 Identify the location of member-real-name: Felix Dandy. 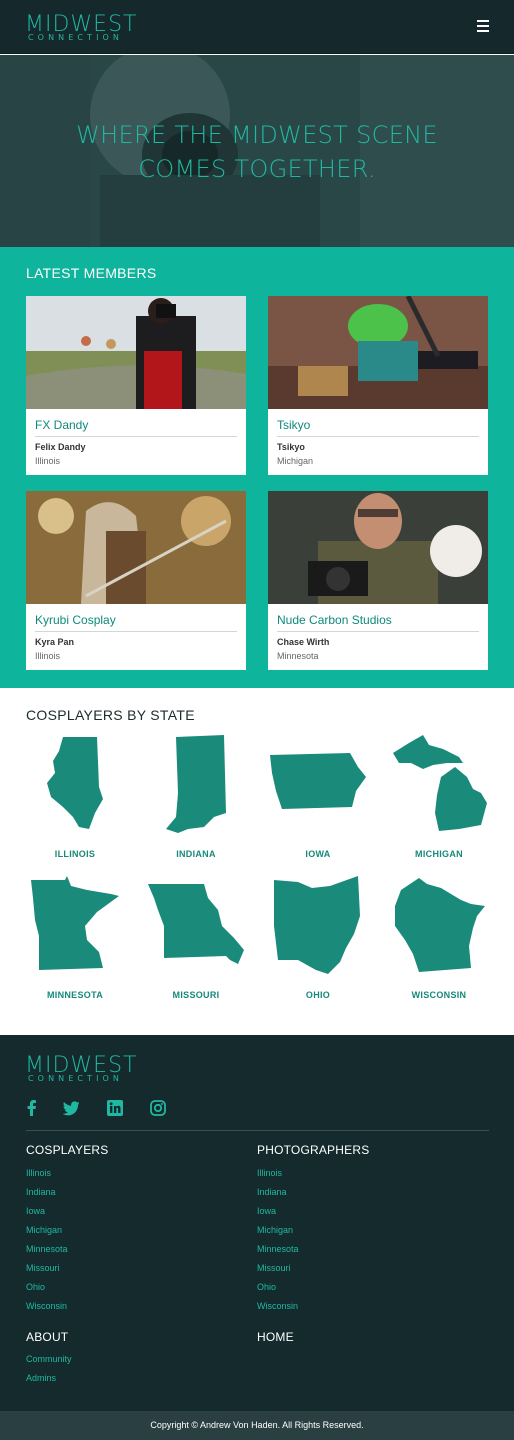
(60, 447).